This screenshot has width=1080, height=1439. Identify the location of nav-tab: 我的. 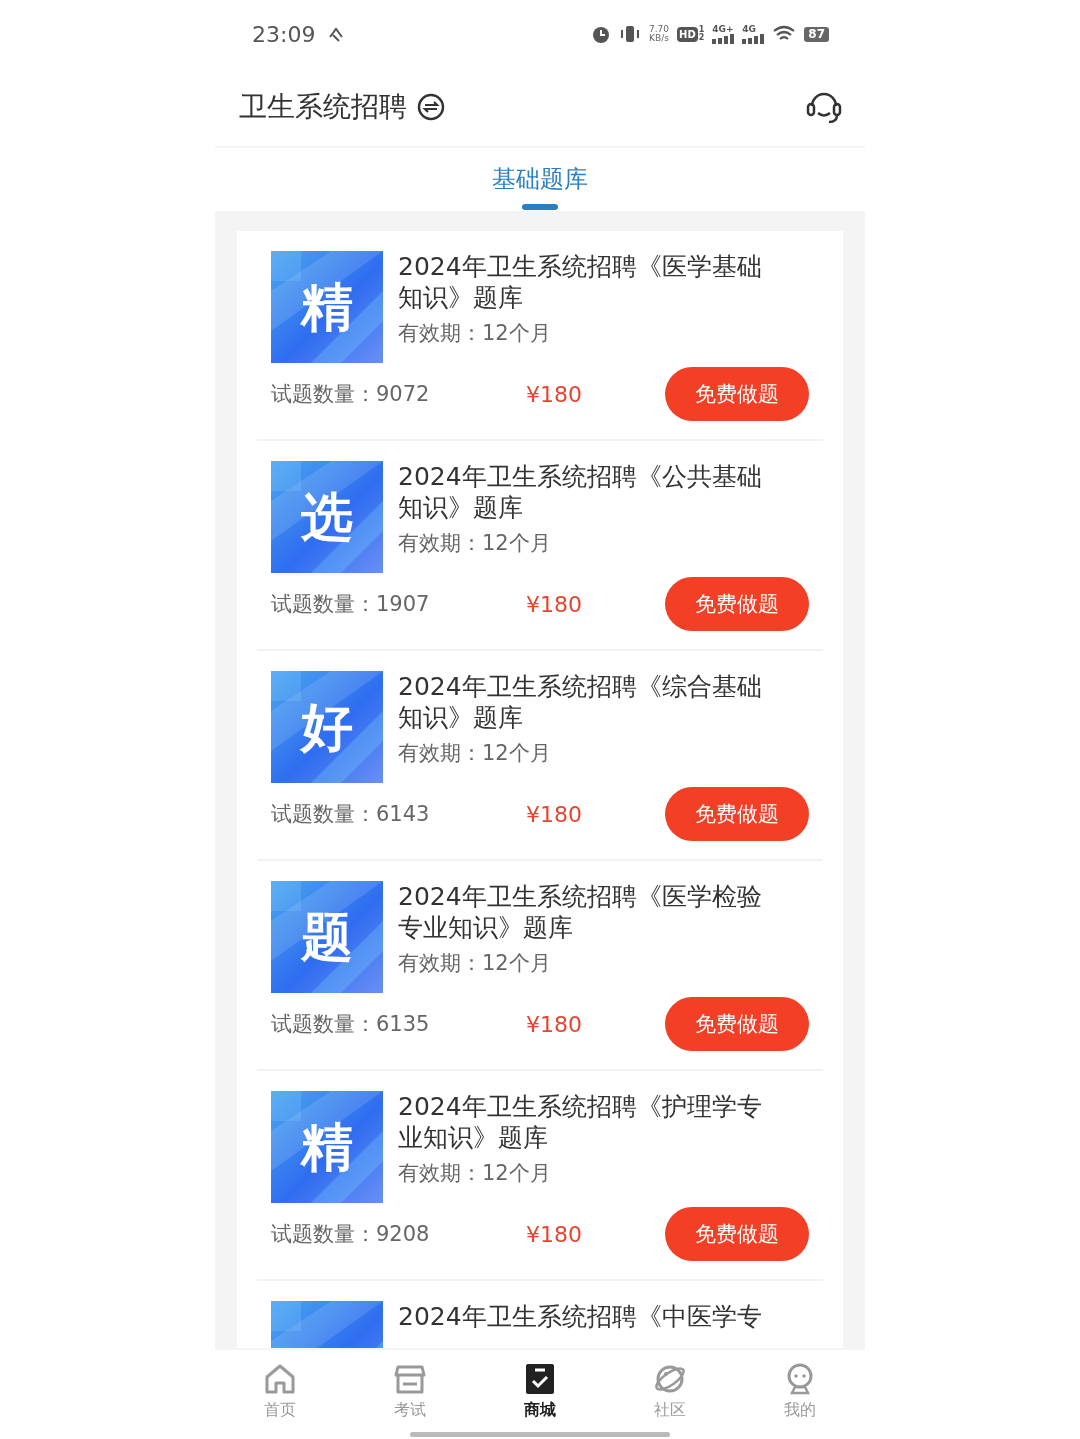
(800, 1394).